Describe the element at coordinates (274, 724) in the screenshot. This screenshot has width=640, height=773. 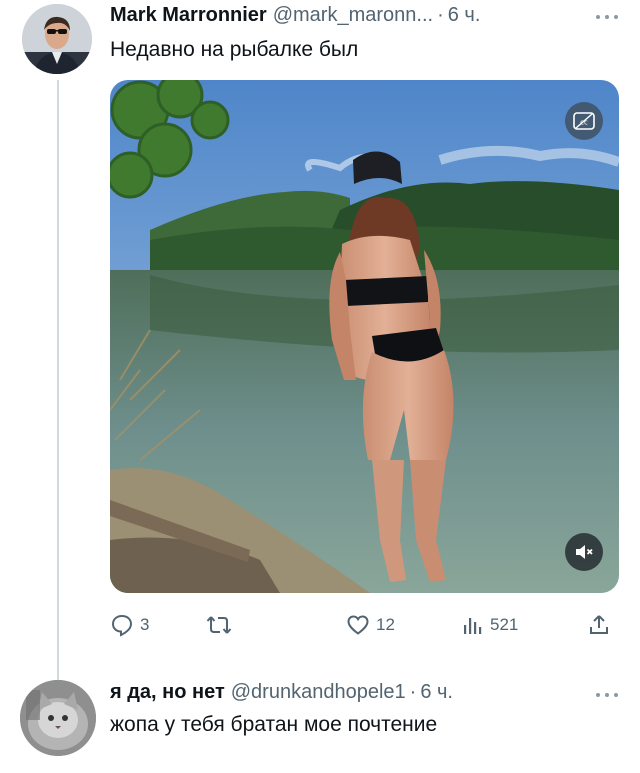
I see `reply-text: жопа у тебя братан мое почтение` at that location.